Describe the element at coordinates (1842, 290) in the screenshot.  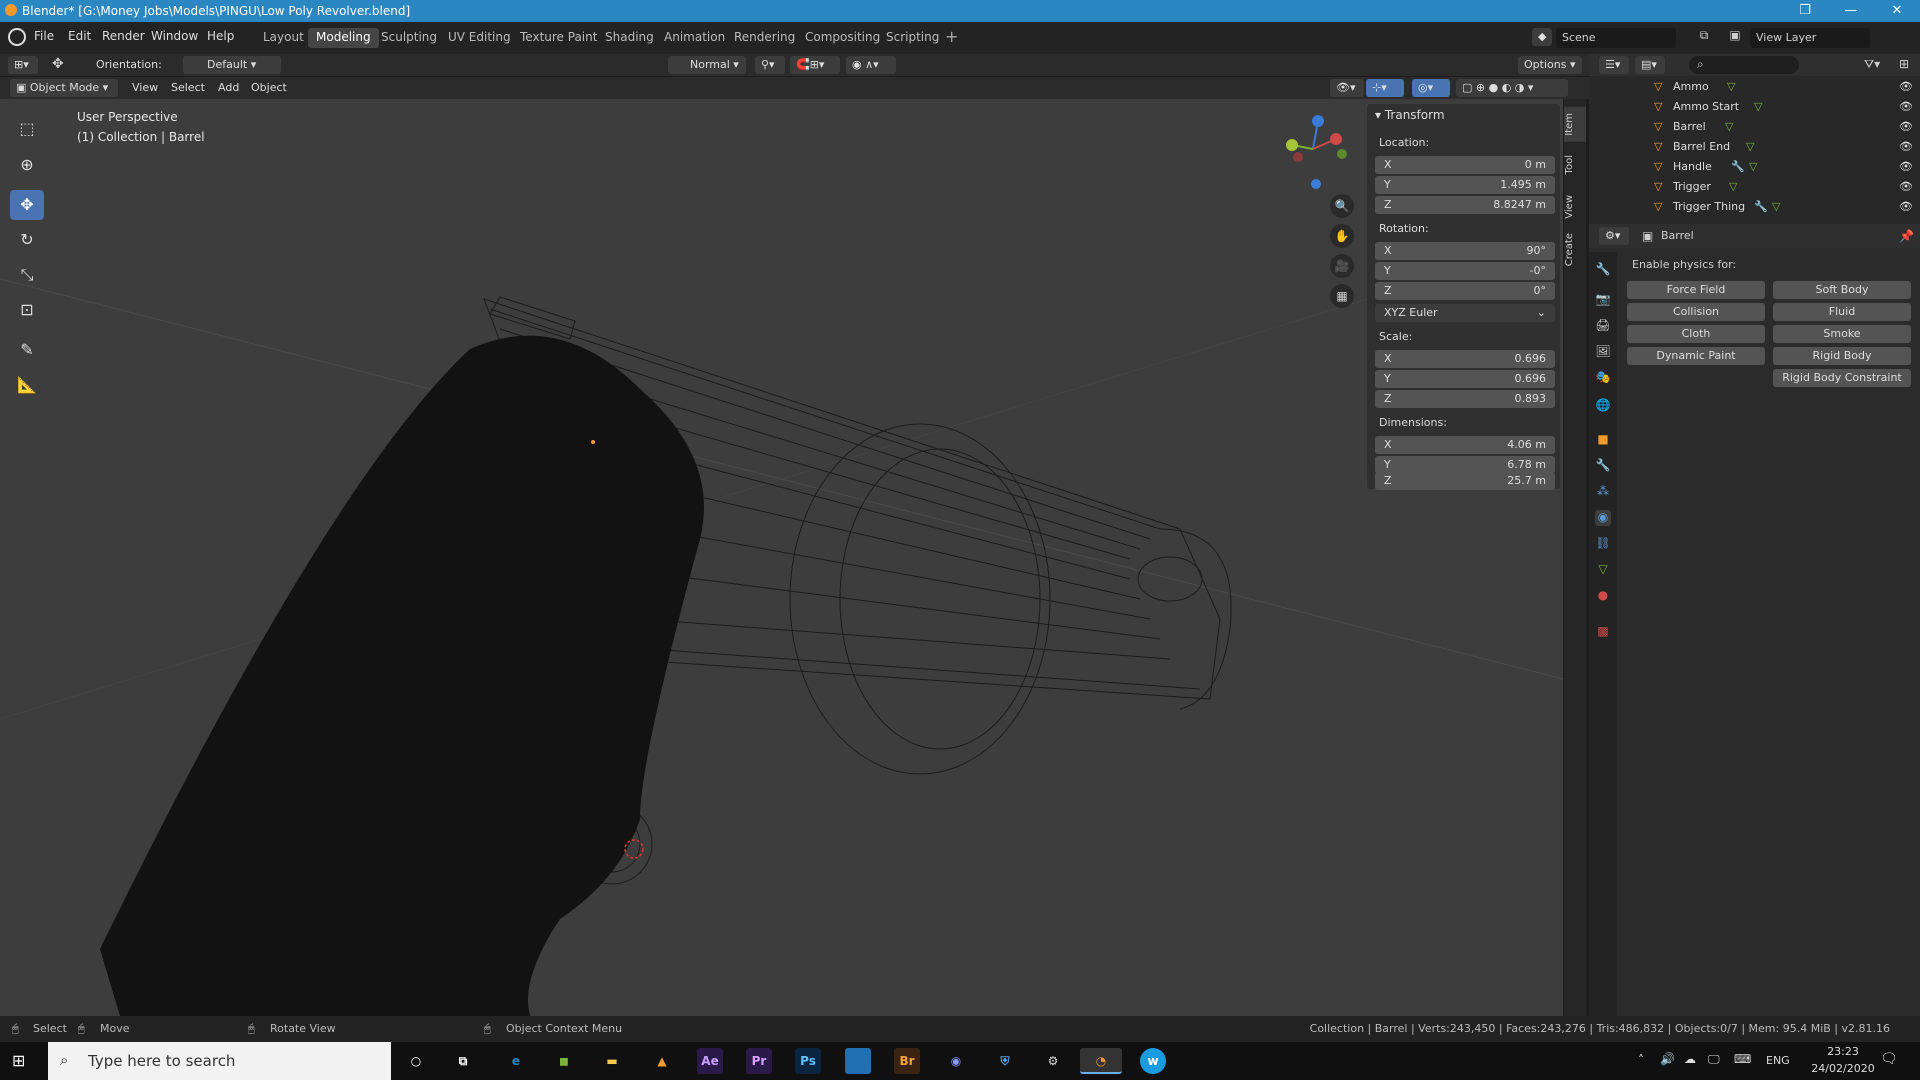
I see `soft-body-button: Soft Body` at that location.